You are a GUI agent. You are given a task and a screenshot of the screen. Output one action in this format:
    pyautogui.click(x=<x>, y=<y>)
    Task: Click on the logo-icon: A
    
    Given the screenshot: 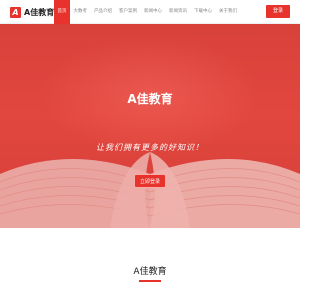 What is the action you would take?
    pyautogui.click(x=15, y=12)
    